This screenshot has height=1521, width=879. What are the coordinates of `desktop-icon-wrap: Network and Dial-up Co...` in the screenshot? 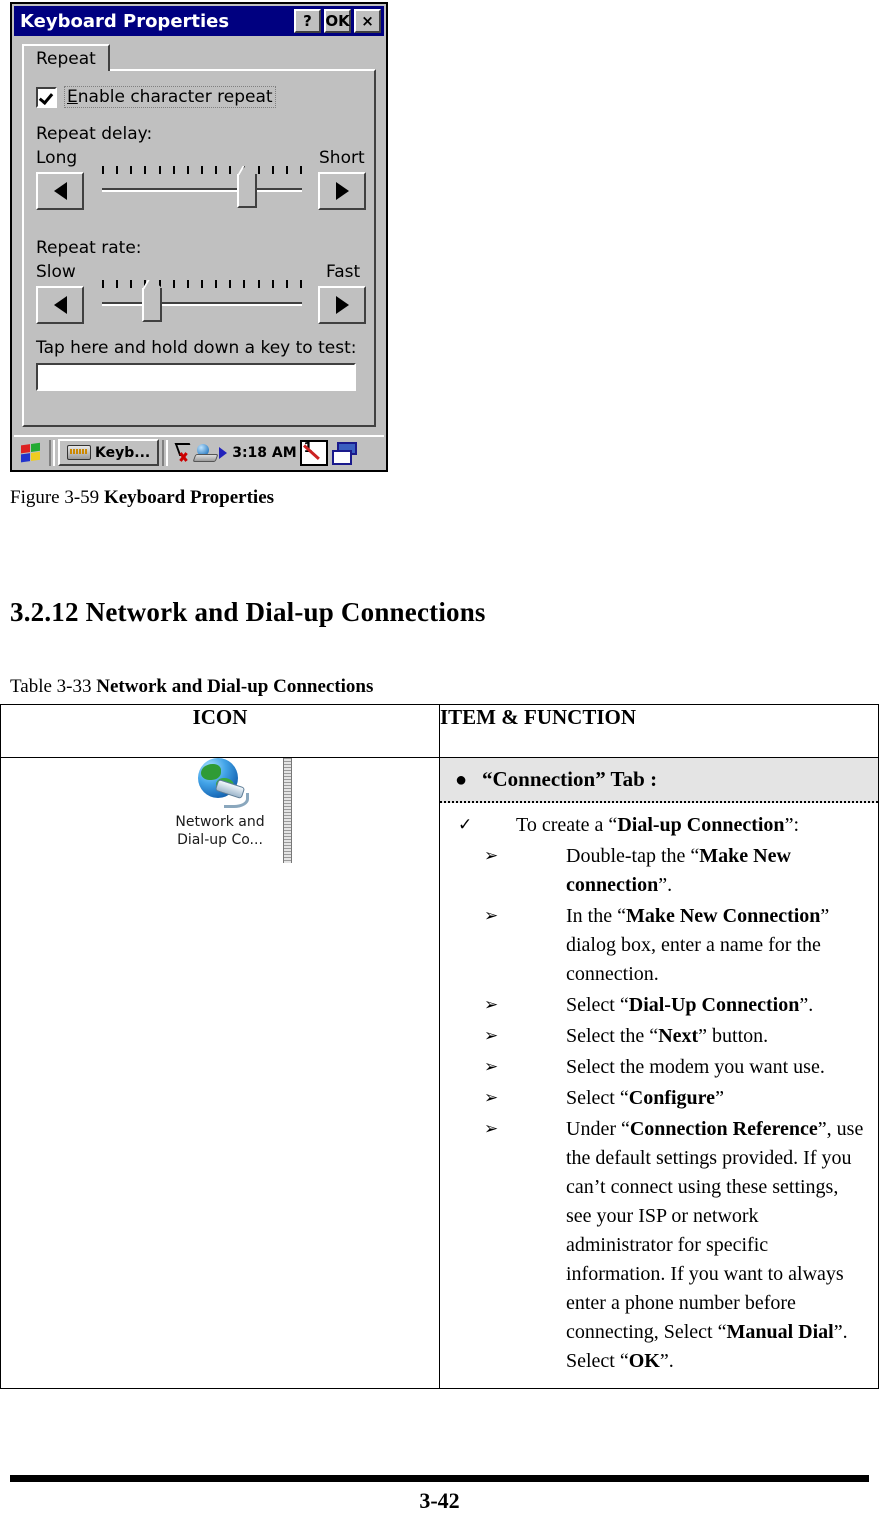 It's located at (224, 810).